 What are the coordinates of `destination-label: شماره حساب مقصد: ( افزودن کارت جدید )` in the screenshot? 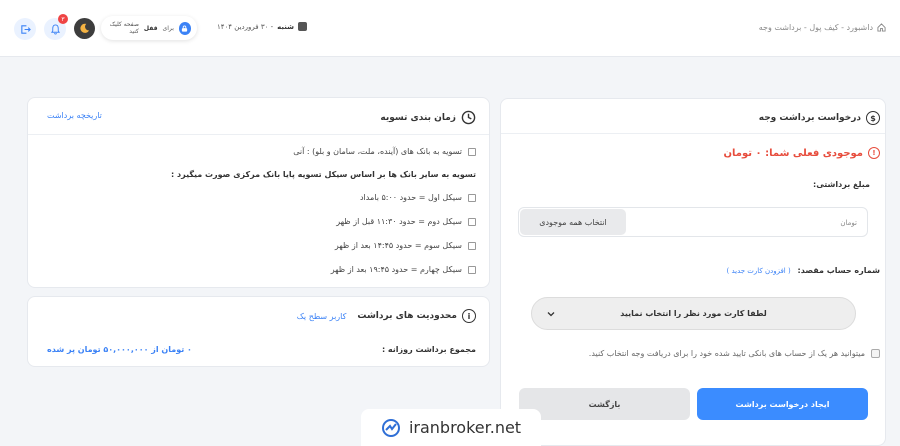 It's located at (803, 270).